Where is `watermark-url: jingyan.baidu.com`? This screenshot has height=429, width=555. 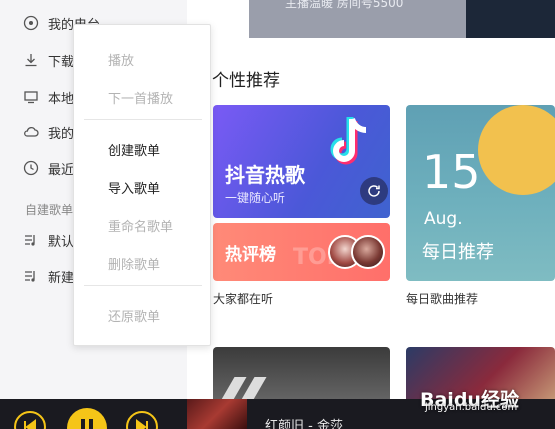 watermark-url: jingyan.baidu.com is located at coordinates (471, 407).